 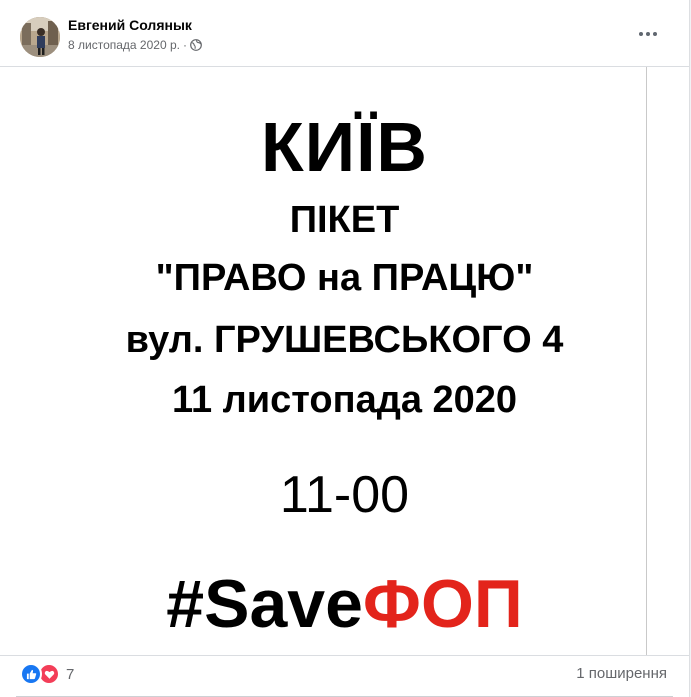 I want to click on globe-icon, so click(x=196, y=45).